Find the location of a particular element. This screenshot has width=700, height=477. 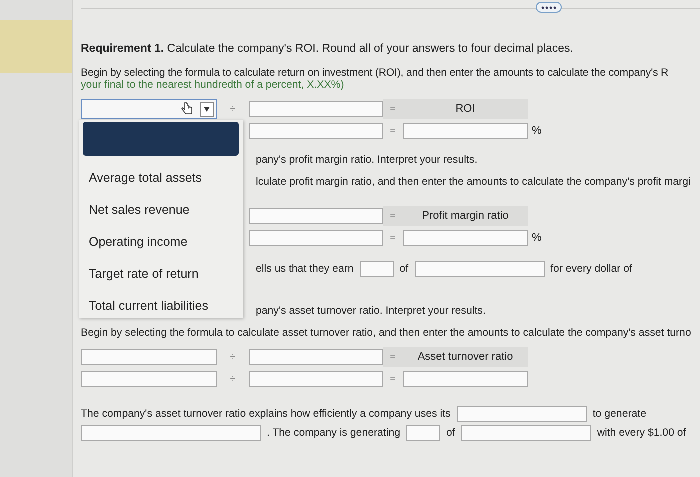

dropdown-option: Total current liabilities is located at coordinates (161, 306).